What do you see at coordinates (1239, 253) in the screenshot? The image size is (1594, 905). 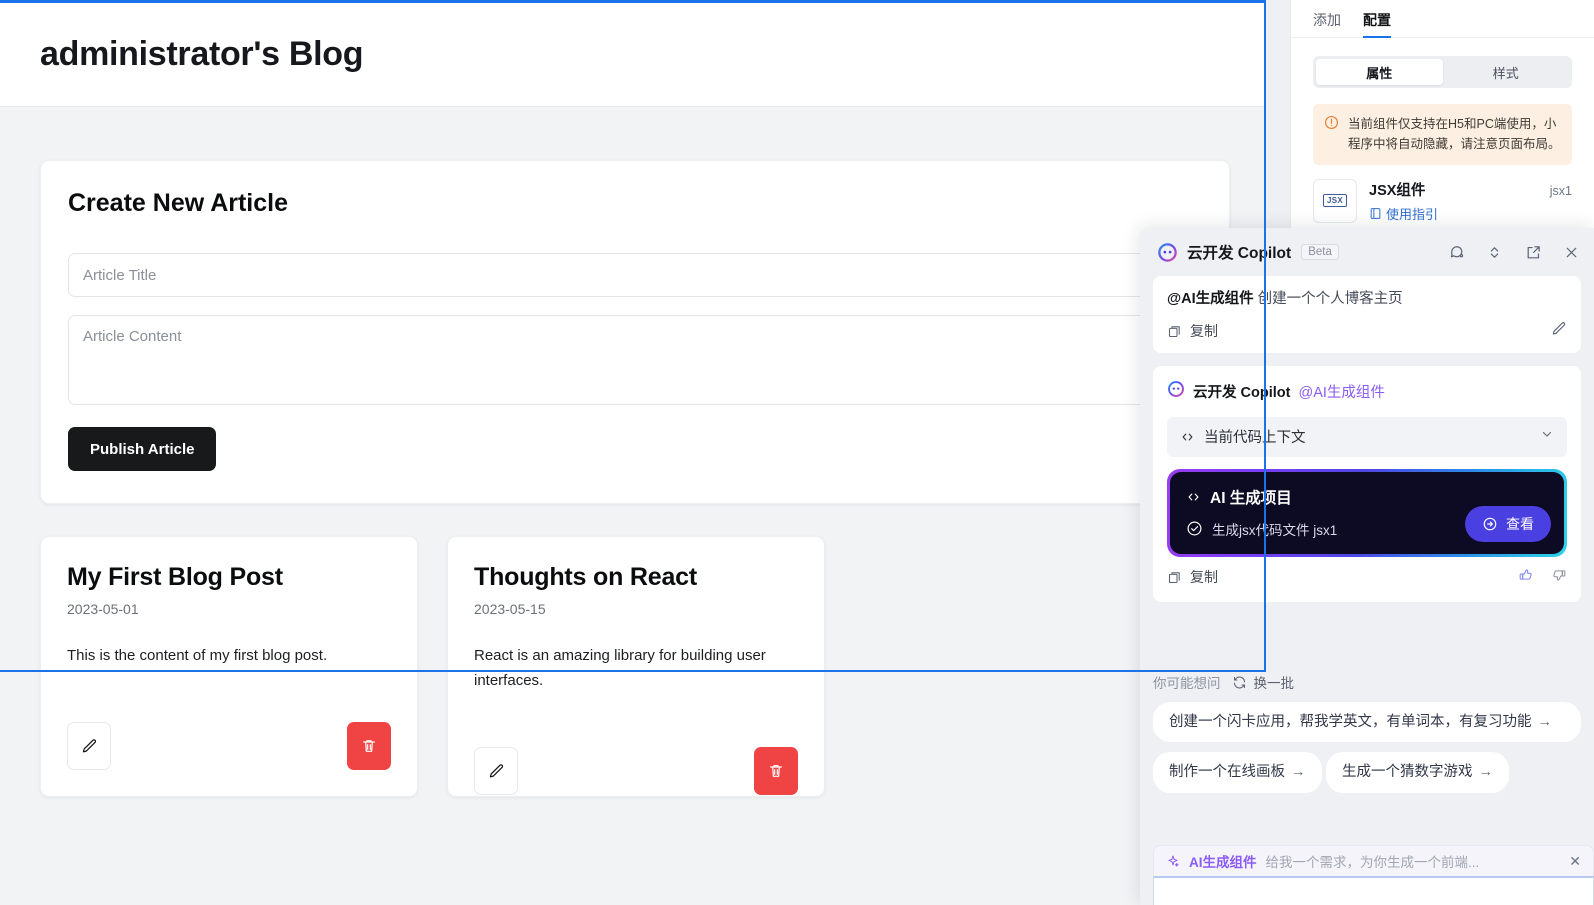 I see `copilot-title: 云开发 Copilot` at bounding box center [1239, 253].